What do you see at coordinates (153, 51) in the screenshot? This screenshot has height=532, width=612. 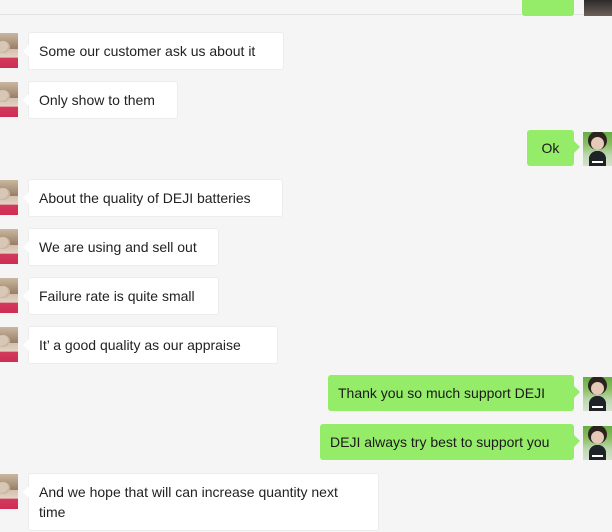 I see `incoming-message-bubble: Some our customer ask us about it` at bounding box center [153, 51].